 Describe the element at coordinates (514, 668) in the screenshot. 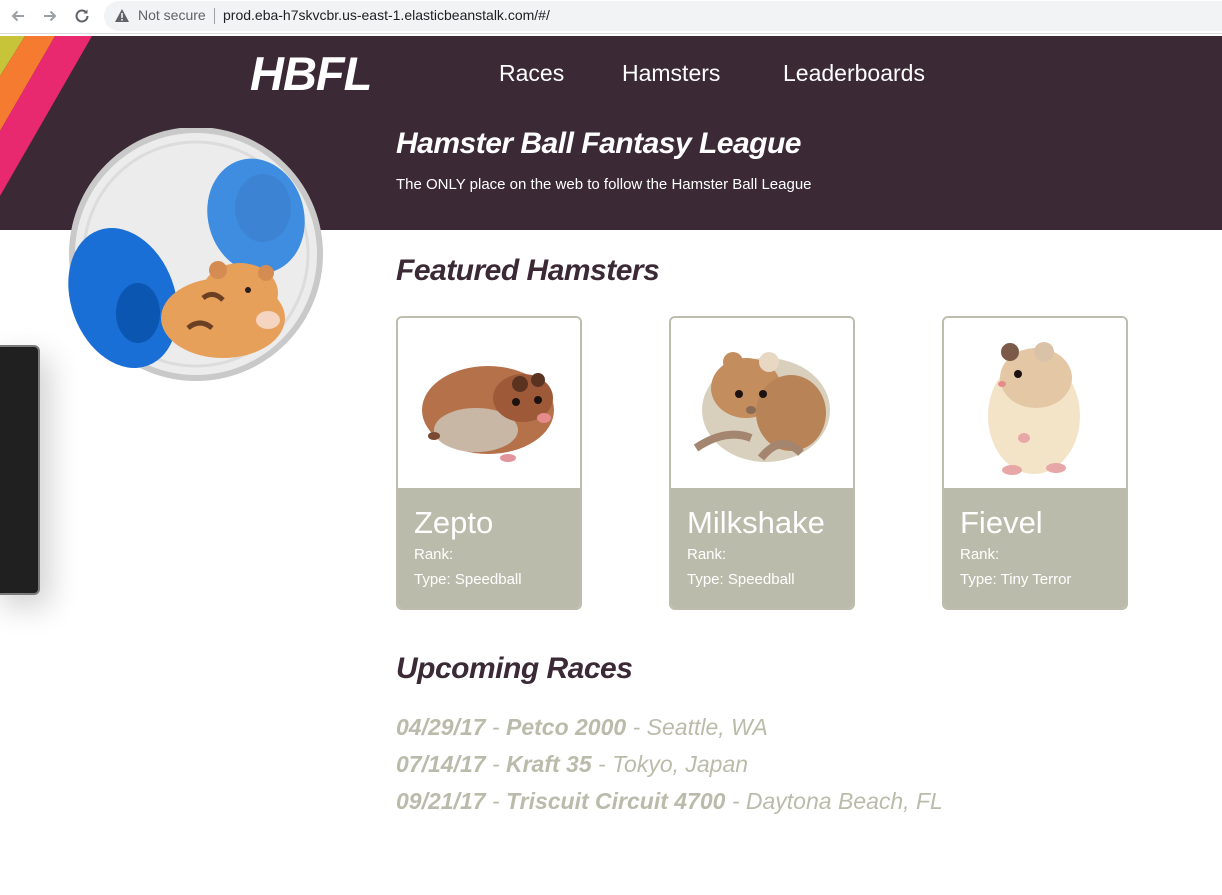

I see `races-title: Upcoming Races` at that location.